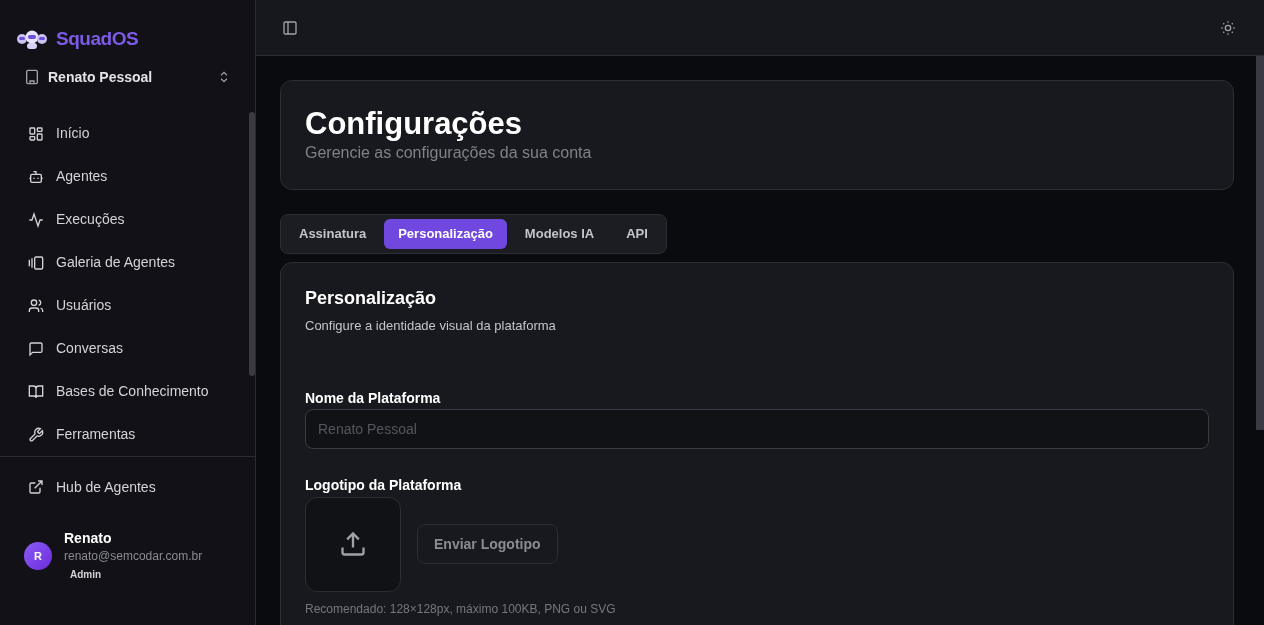  What do you see at coordinates (384, 485) in the screenshot?
I see `field-label: Logotipo da Plataforma` at bounding box center [384, 485].